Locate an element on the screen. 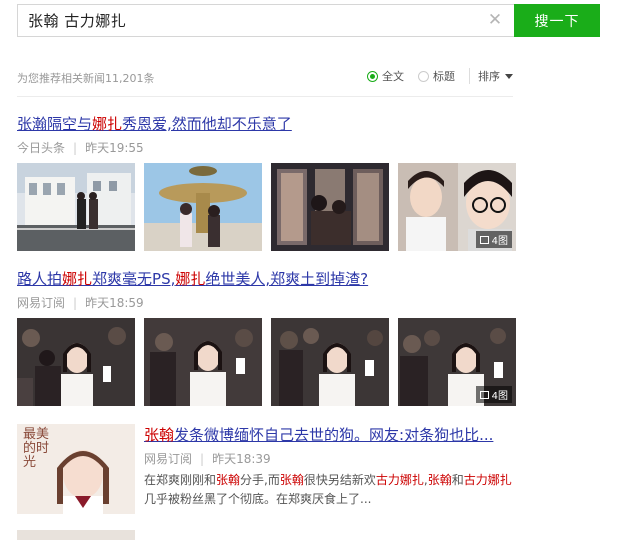 The width and height of the screenshot is (640, 540). filter-title-label: 标题 is located at coordinates (444, 76).